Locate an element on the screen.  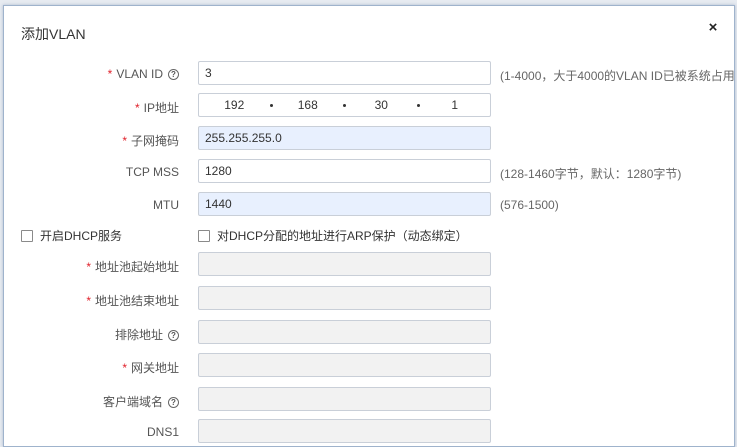
pool-start-input is located at coordinates (344, 264).